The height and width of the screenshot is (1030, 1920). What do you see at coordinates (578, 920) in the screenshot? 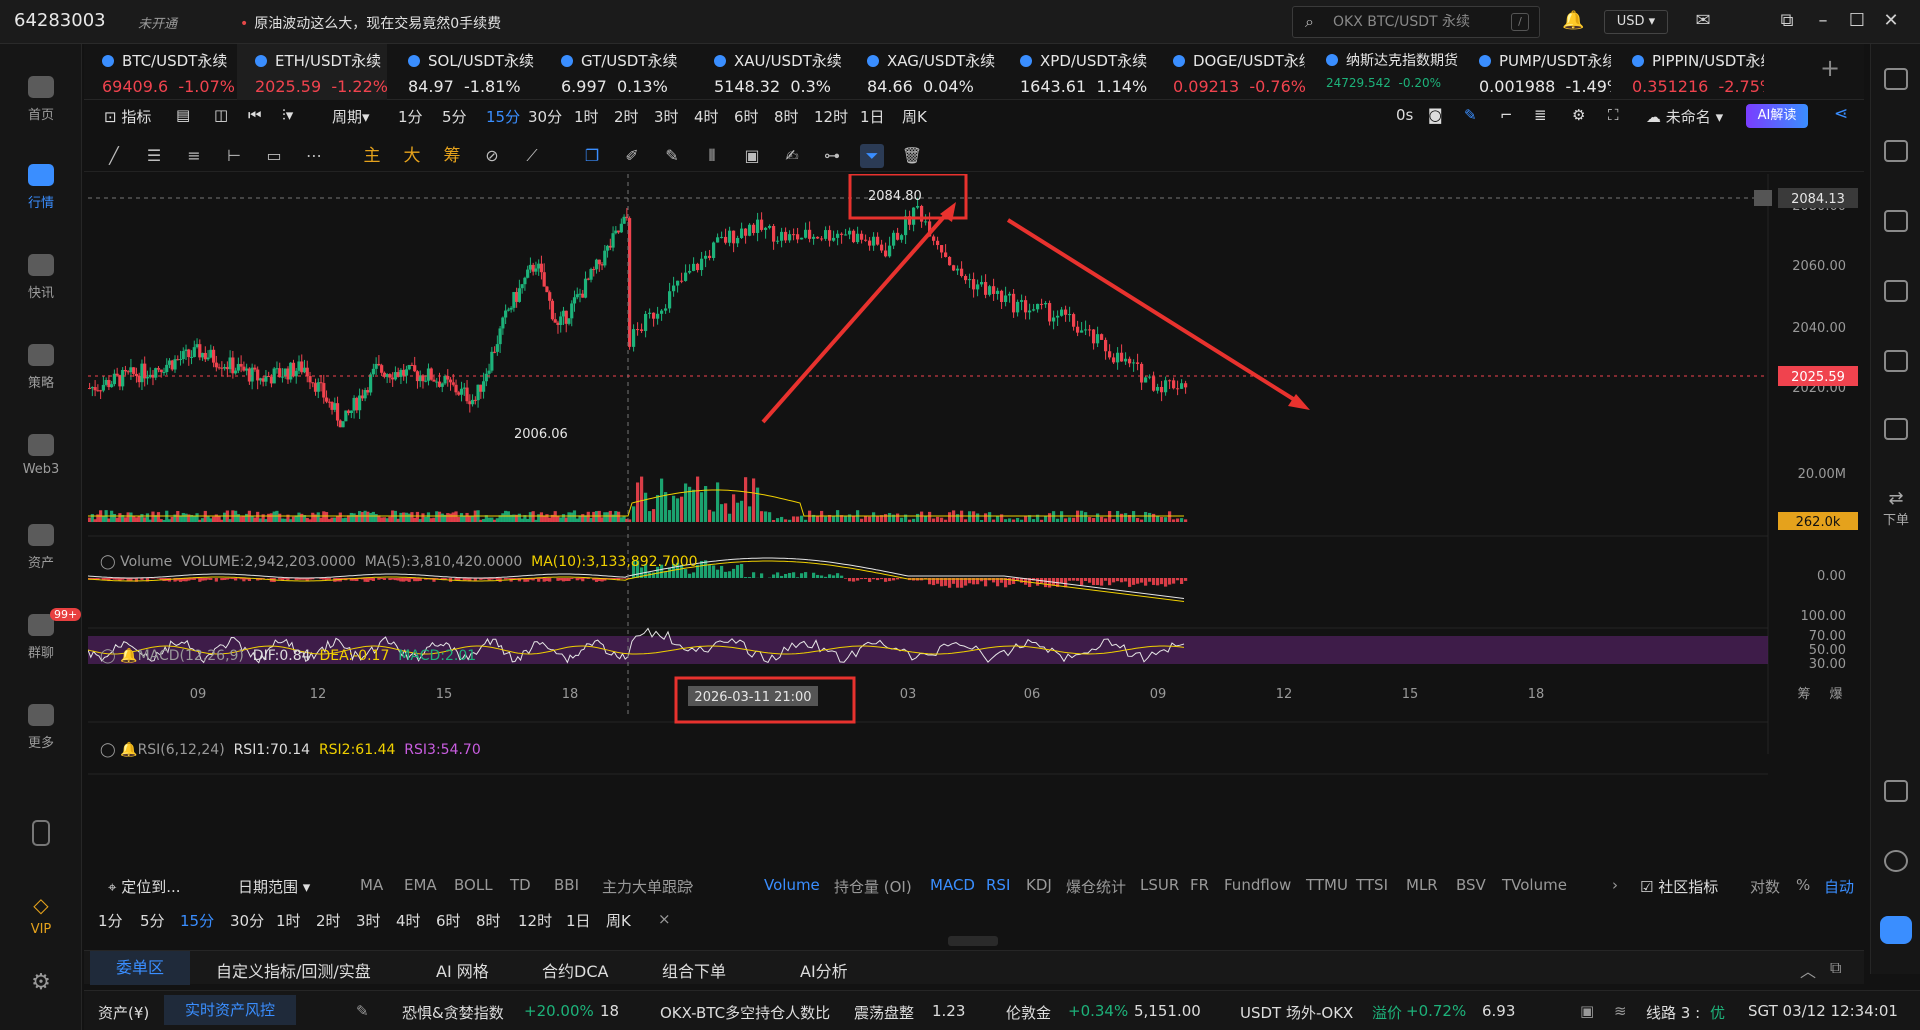
I see `interval-11: 1日` at bounding box center [578, 920].